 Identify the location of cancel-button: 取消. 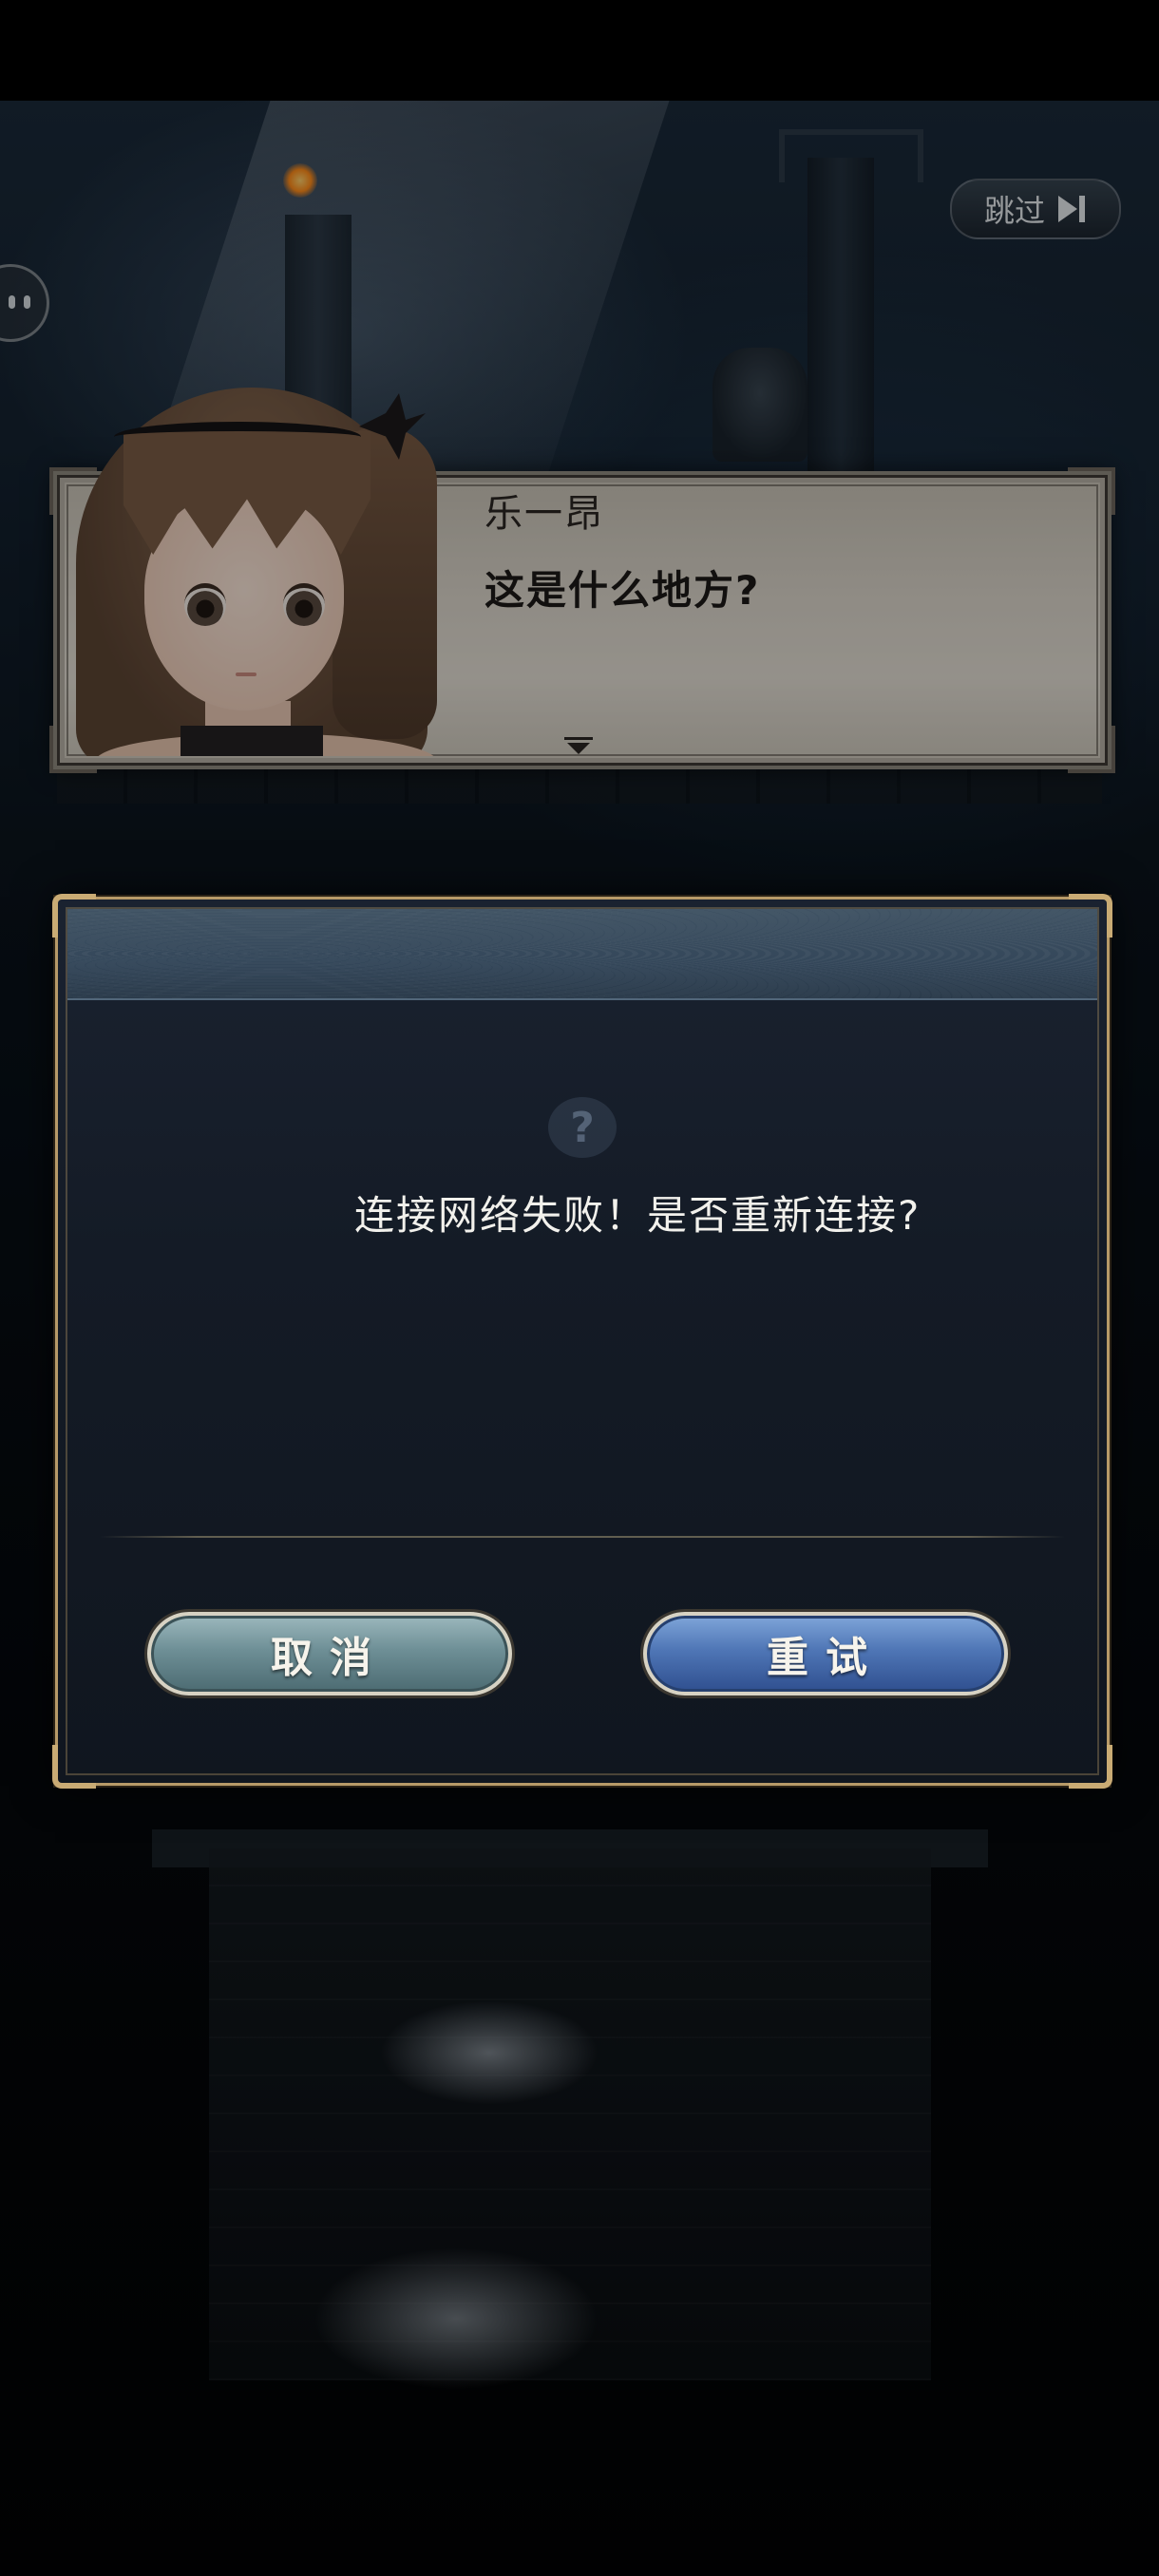
(329, 1653).